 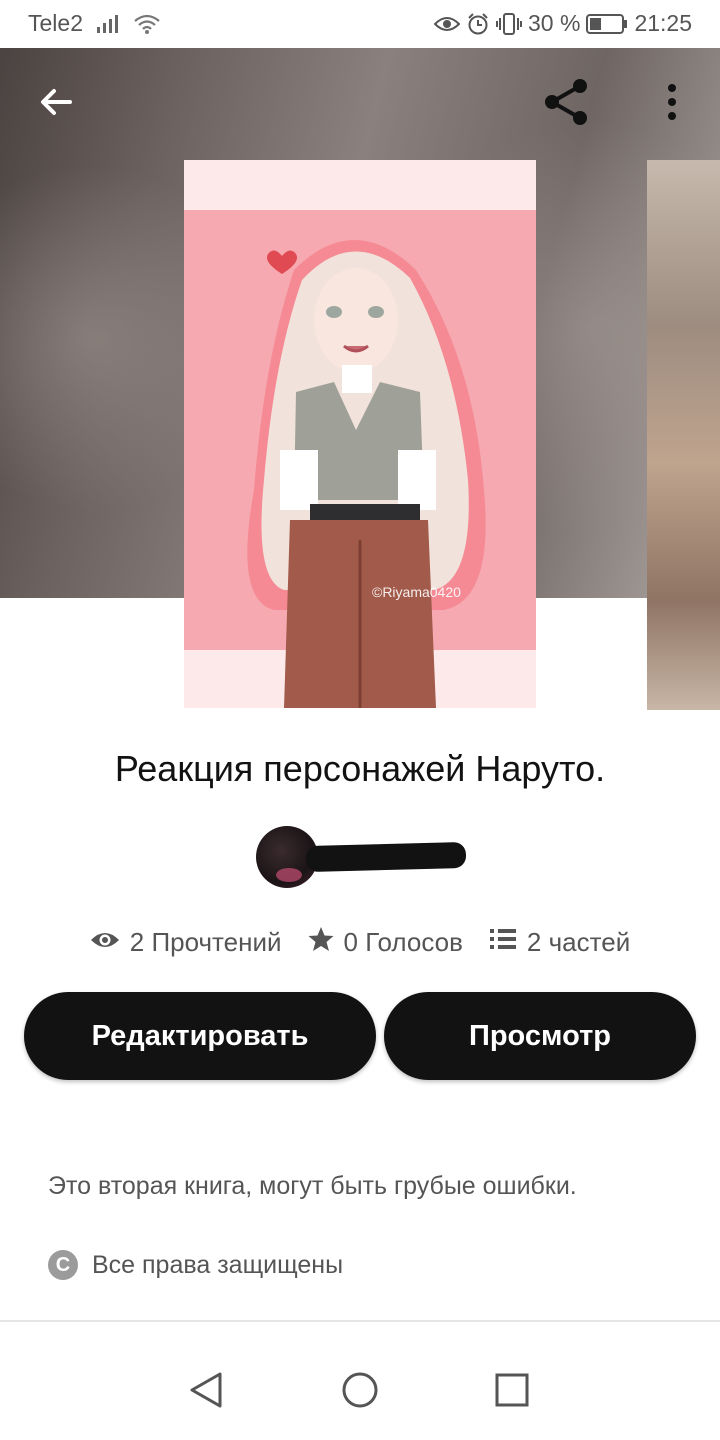 What do you see at coordinates (63, 1265) in the screenshot?
I see `copyright-icon: C` at bounding box center [63, 1265].